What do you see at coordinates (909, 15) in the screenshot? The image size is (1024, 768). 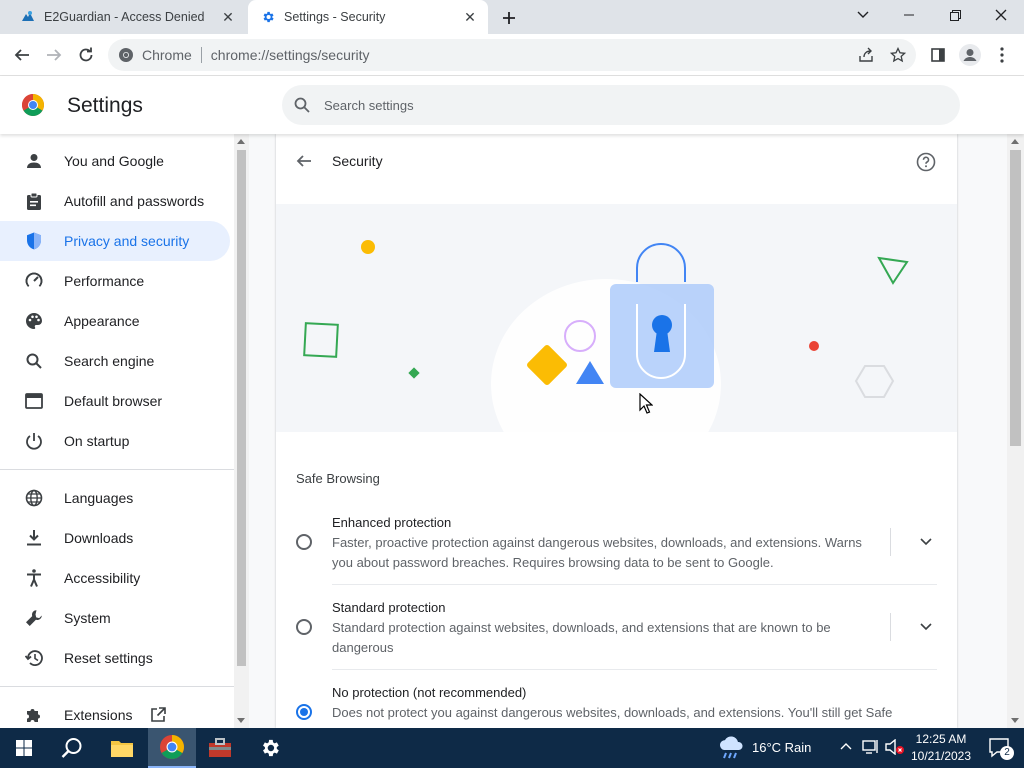 I see `minimize-button` at bounding box center [909, 15].